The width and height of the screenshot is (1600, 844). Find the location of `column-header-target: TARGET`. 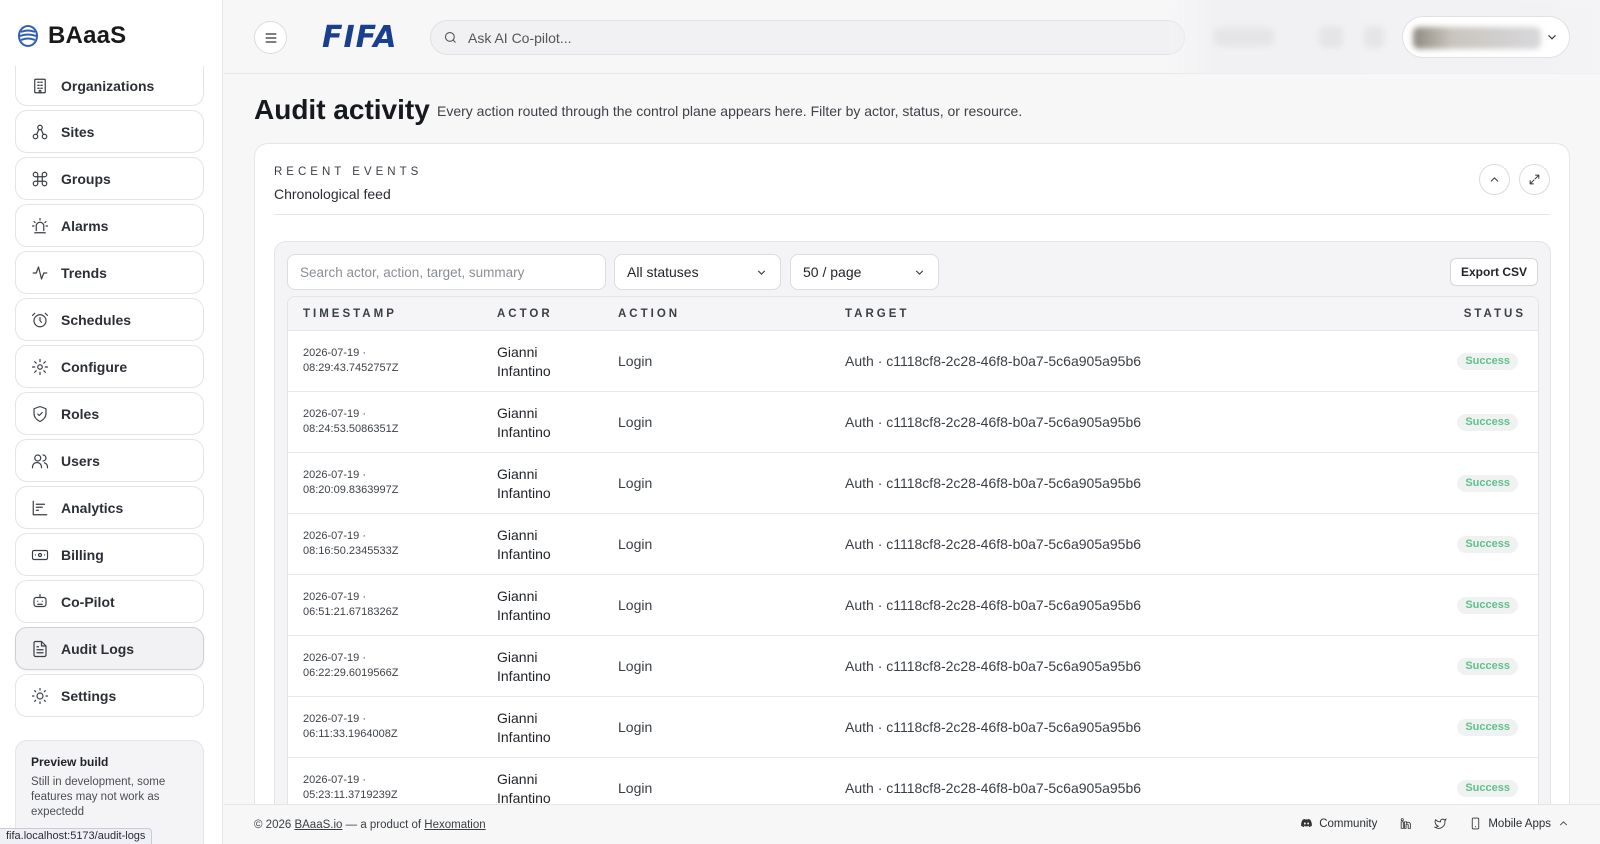

column-header-target: TARGET is located at coordinates (877, 314).